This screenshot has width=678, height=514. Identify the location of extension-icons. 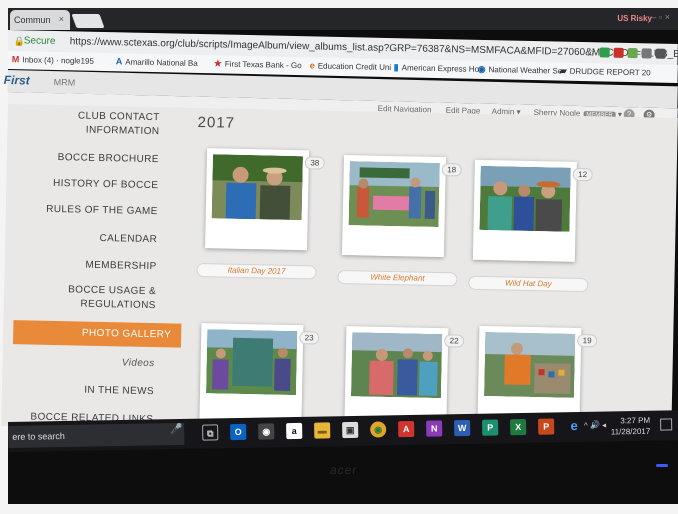
(632, 53).